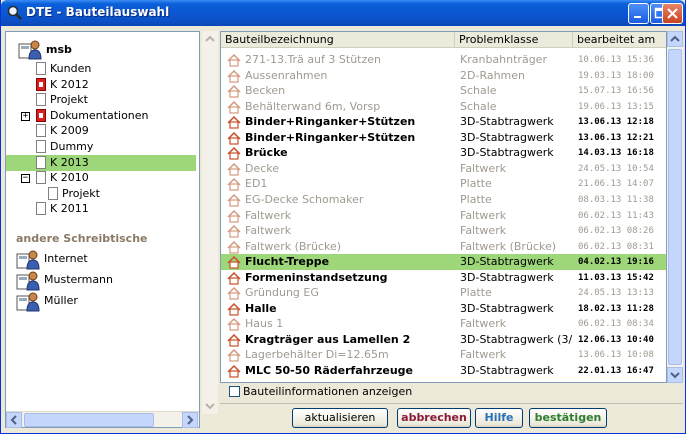 This screenshot has height=434, width=686. What do you see at coordinates (330, 137) in the screenshot?
I see `cell-name: Binder+Ringanker+Stützen` at bounding box center [330, 137].